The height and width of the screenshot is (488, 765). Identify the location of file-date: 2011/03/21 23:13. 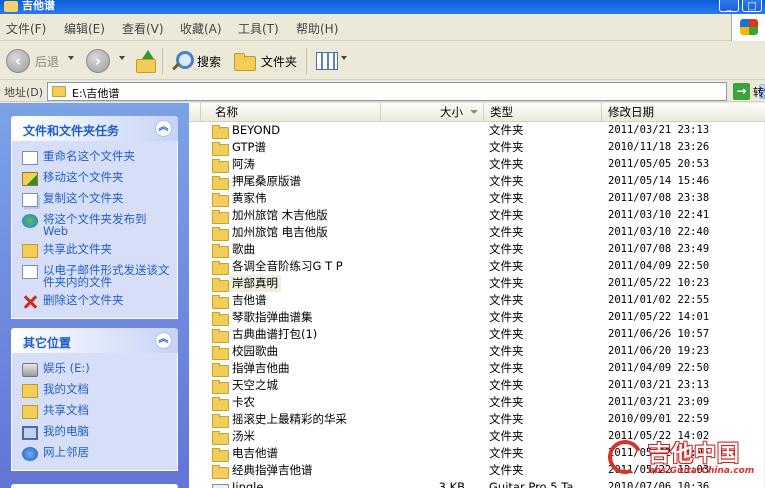
(659, 130).